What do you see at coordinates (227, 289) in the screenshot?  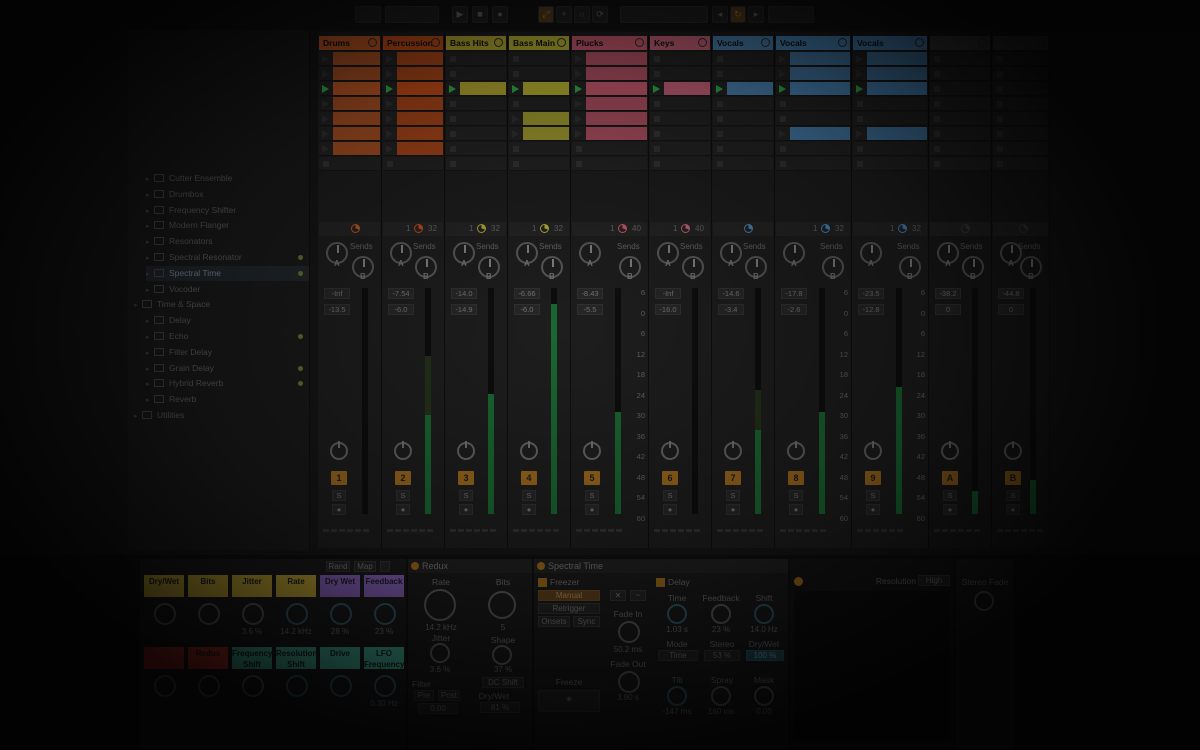 I see `browser-item: ▸ Vocoder` at bounding box center [227, 289].